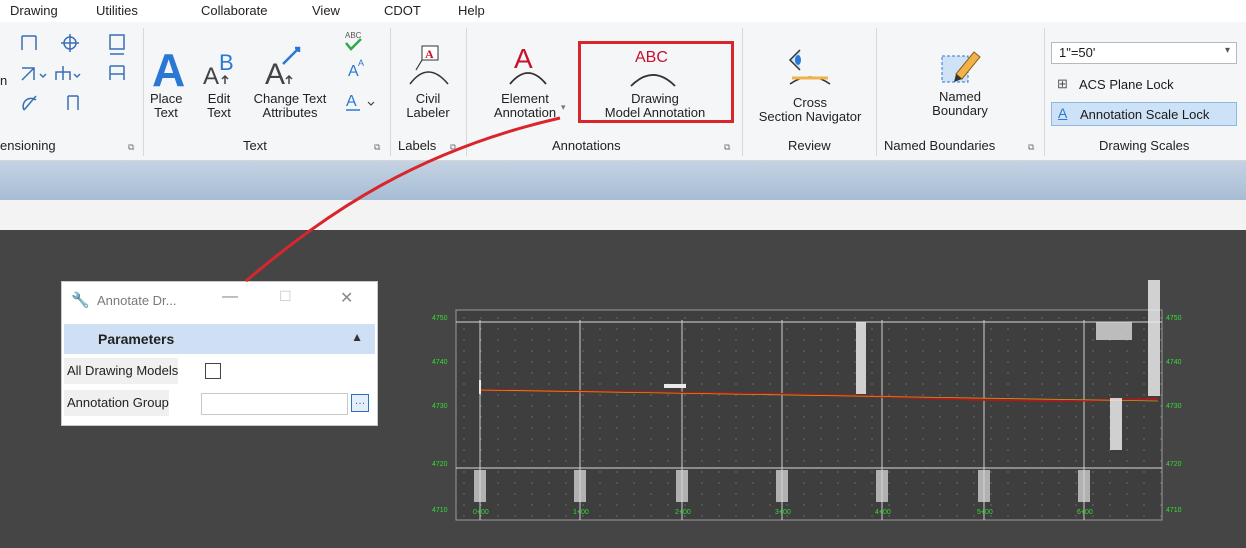 The width and height of the screenshot is (1246, 548). What do you see at coordinates (226, 62) in the screenshot?
I see `svg-text: B` at bounding box center [226, 62].